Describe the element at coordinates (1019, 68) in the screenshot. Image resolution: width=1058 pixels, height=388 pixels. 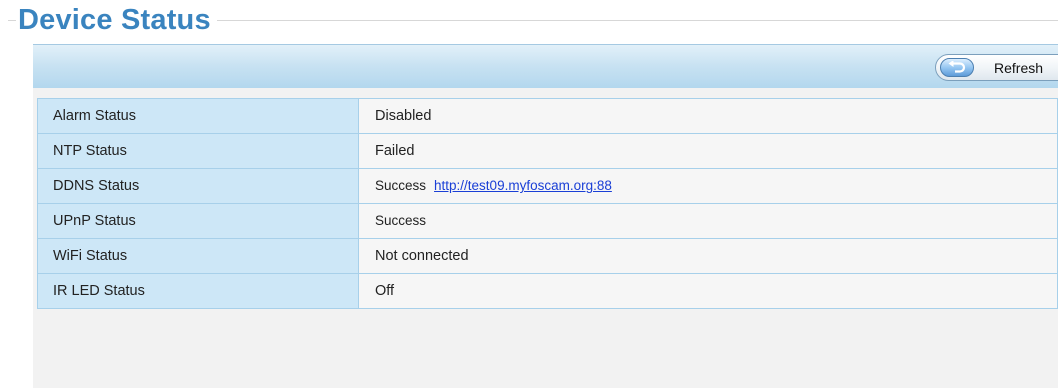
I see `refresh-label: Refresh` at that location.